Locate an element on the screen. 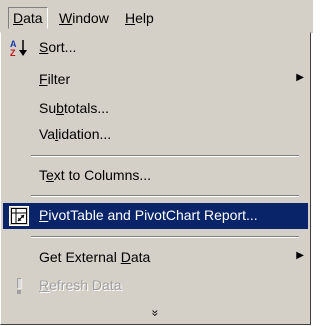 This screenshot has height=326, width=320. menubar-label-rest: elp is located at coordinates (144, 18).